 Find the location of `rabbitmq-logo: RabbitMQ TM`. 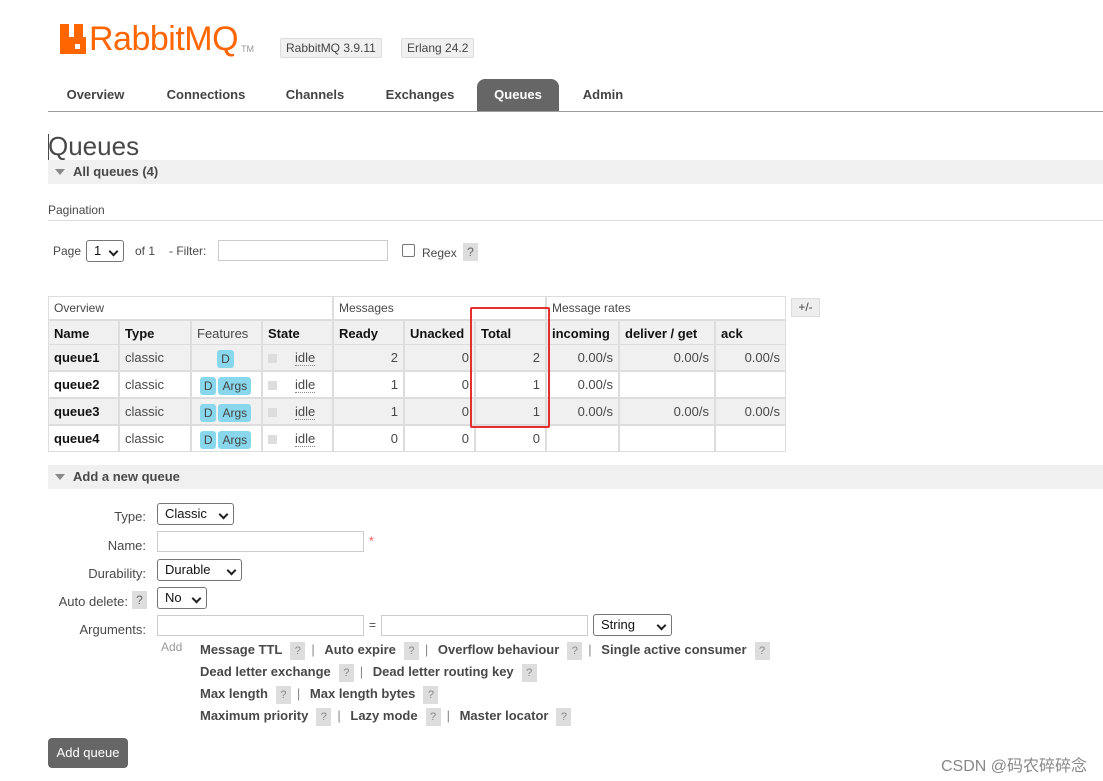

rabbitmq-logo: RabbitMQ TM is located at coordinates (157, 39).